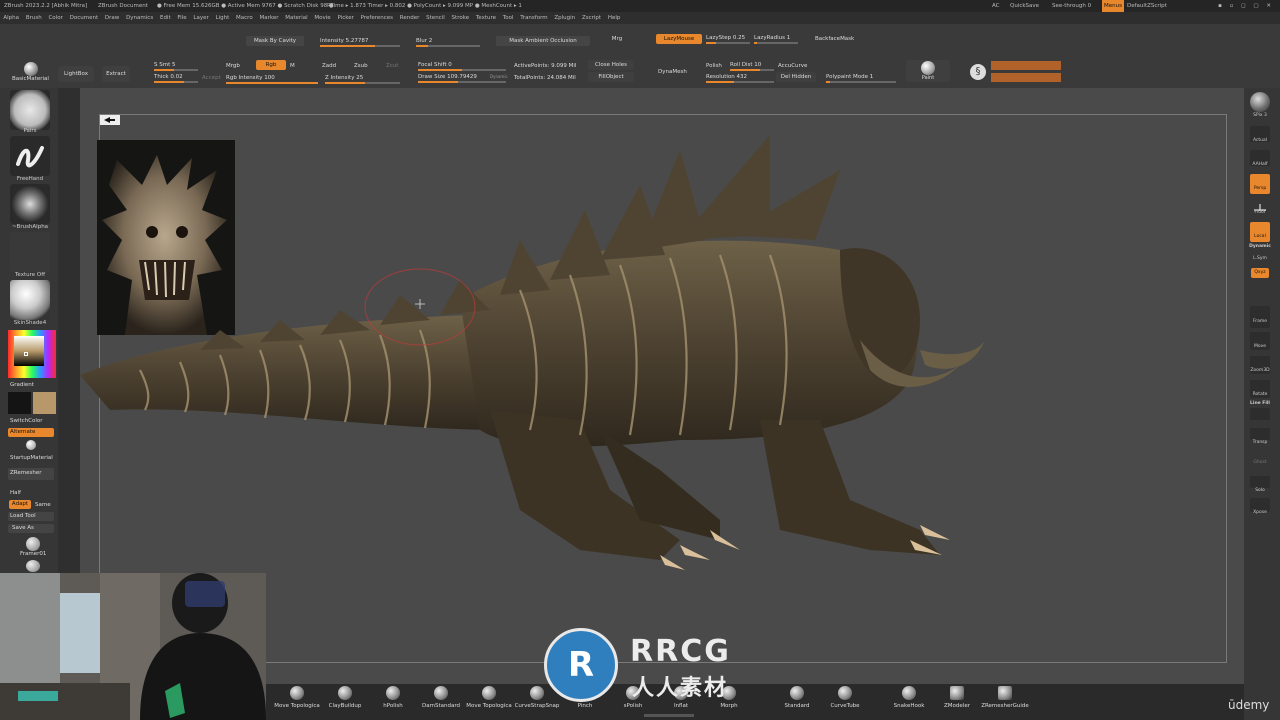 The width and height of the screenshot is (1280, 720). I want to click on close-holes-button: Close Holes, so click(611, 65).